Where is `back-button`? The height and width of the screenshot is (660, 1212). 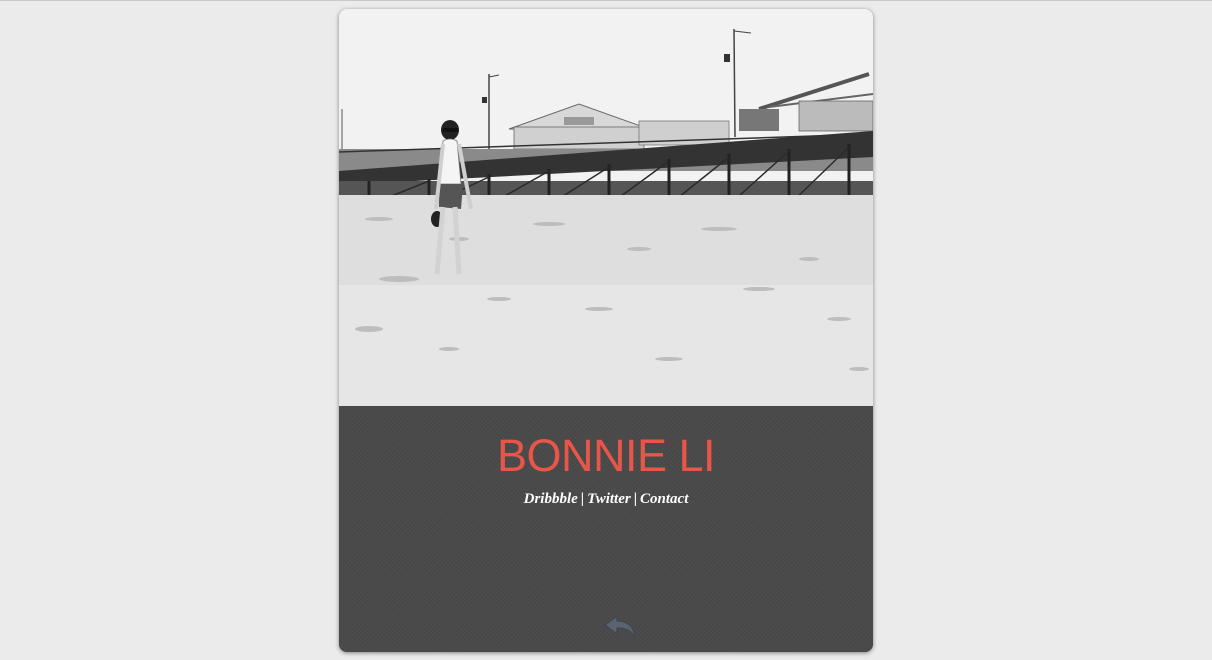
back-button is located at coordinates (621, 626).